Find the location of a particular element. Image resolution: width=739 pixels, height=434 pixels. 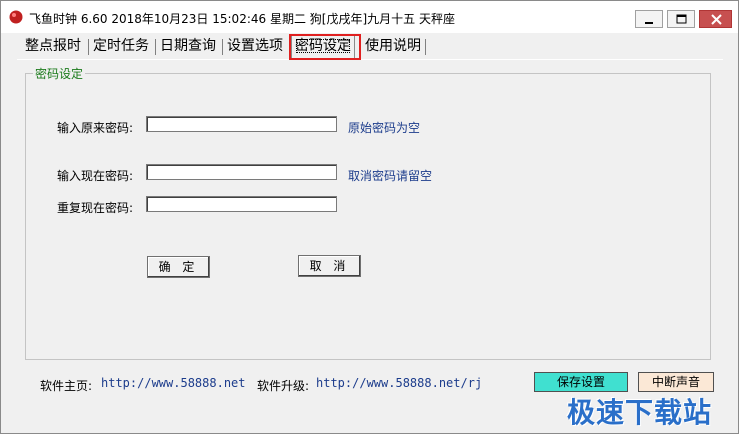

tab-date-query: 日期查询 is located at coordinates (188, 46).